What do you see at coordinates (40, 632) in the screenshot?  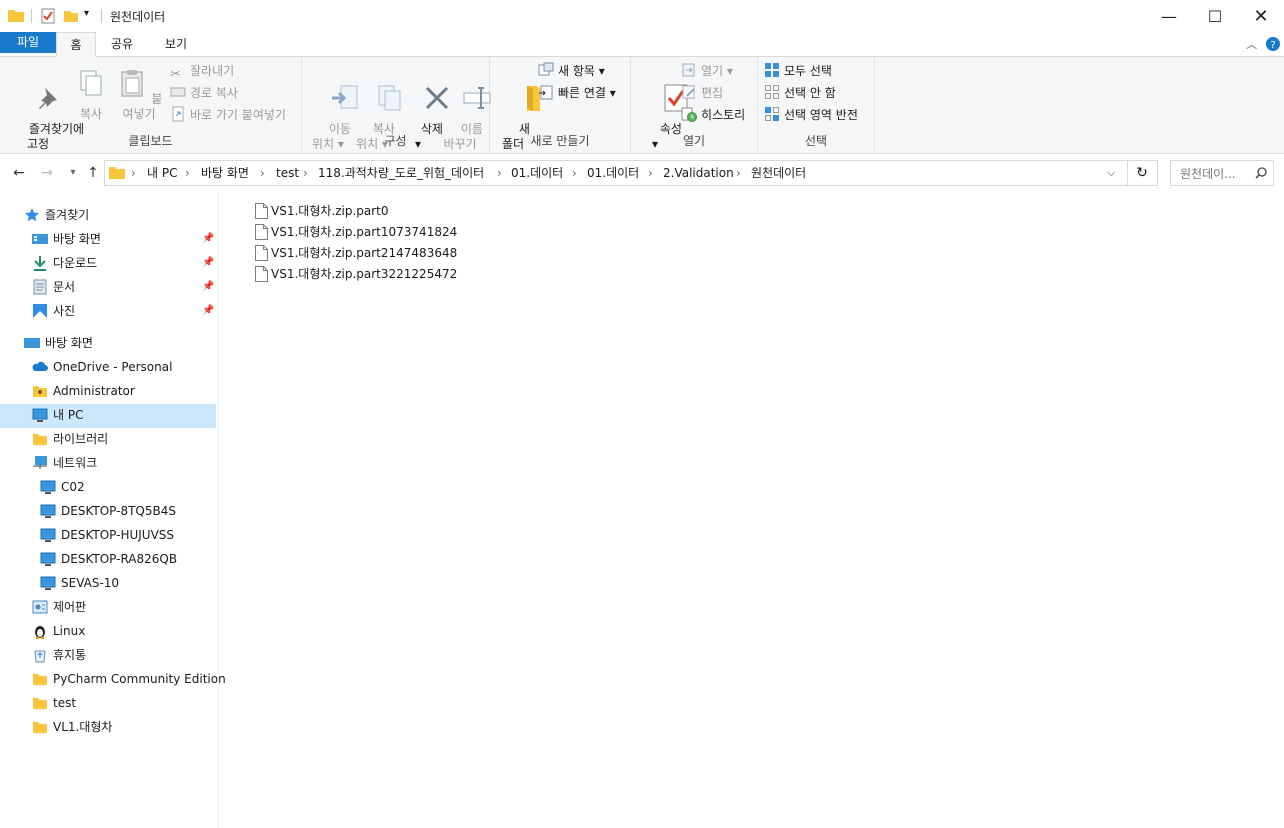 I see `linux-penguin-icon` at bounding box center [40, 632].